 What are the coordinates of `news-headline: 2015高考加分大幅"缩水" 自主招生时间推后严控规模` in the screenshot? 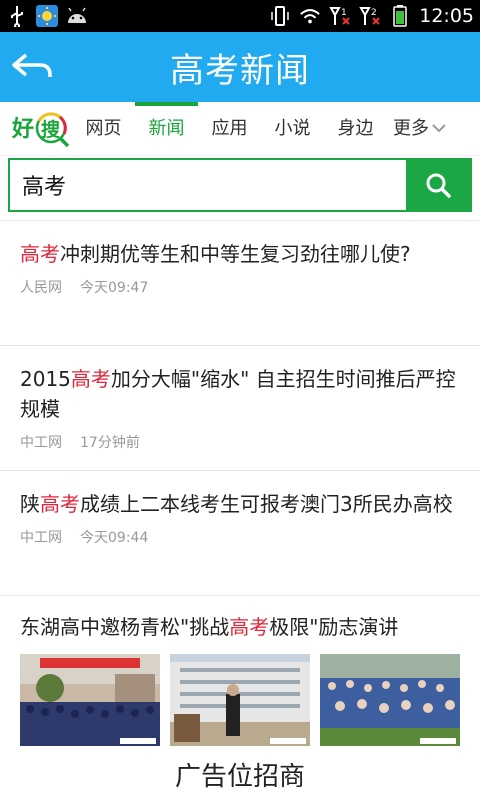 It's located at (238, 394).